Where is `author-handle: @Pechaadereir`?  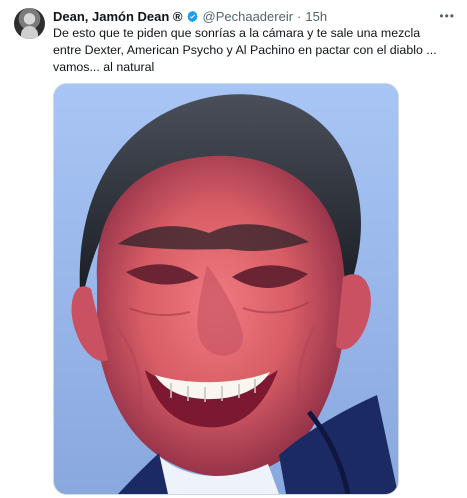
author-handle: @Pechaadereir is located at coordinates (248, 16).